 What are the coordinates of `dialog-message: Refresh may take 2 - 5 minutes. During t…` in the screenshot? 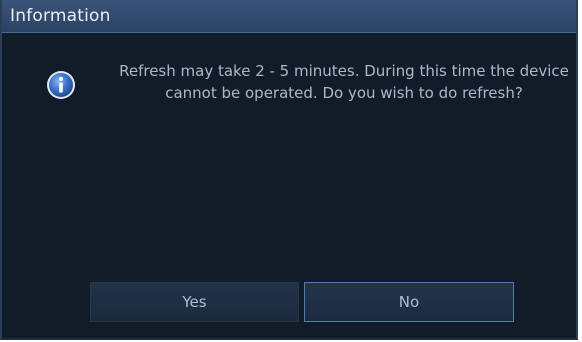 It's located at (344, 82).